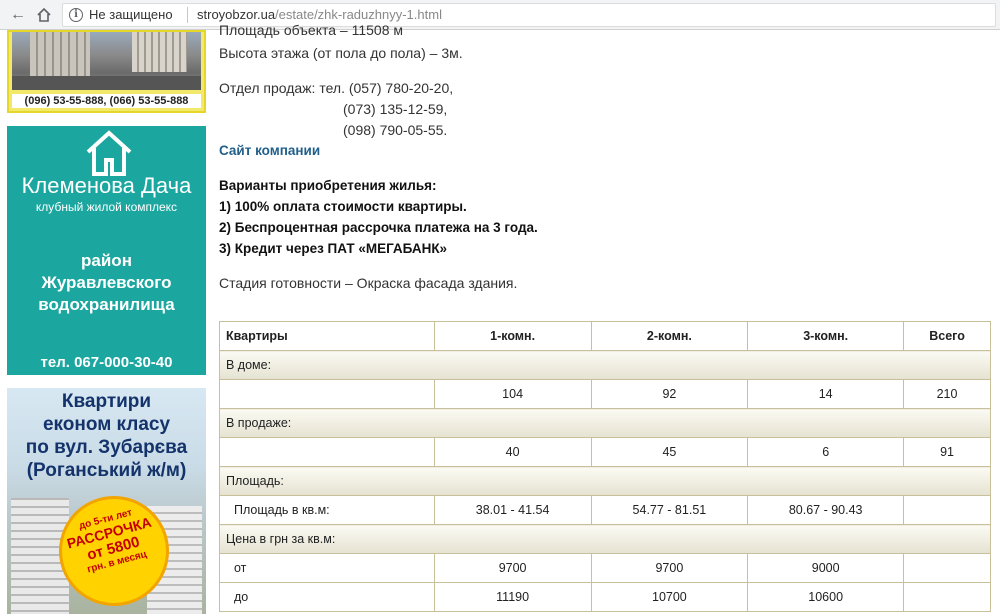  I want to click on banner-location: район Журавлевского водохранилища, so click(106, 283).